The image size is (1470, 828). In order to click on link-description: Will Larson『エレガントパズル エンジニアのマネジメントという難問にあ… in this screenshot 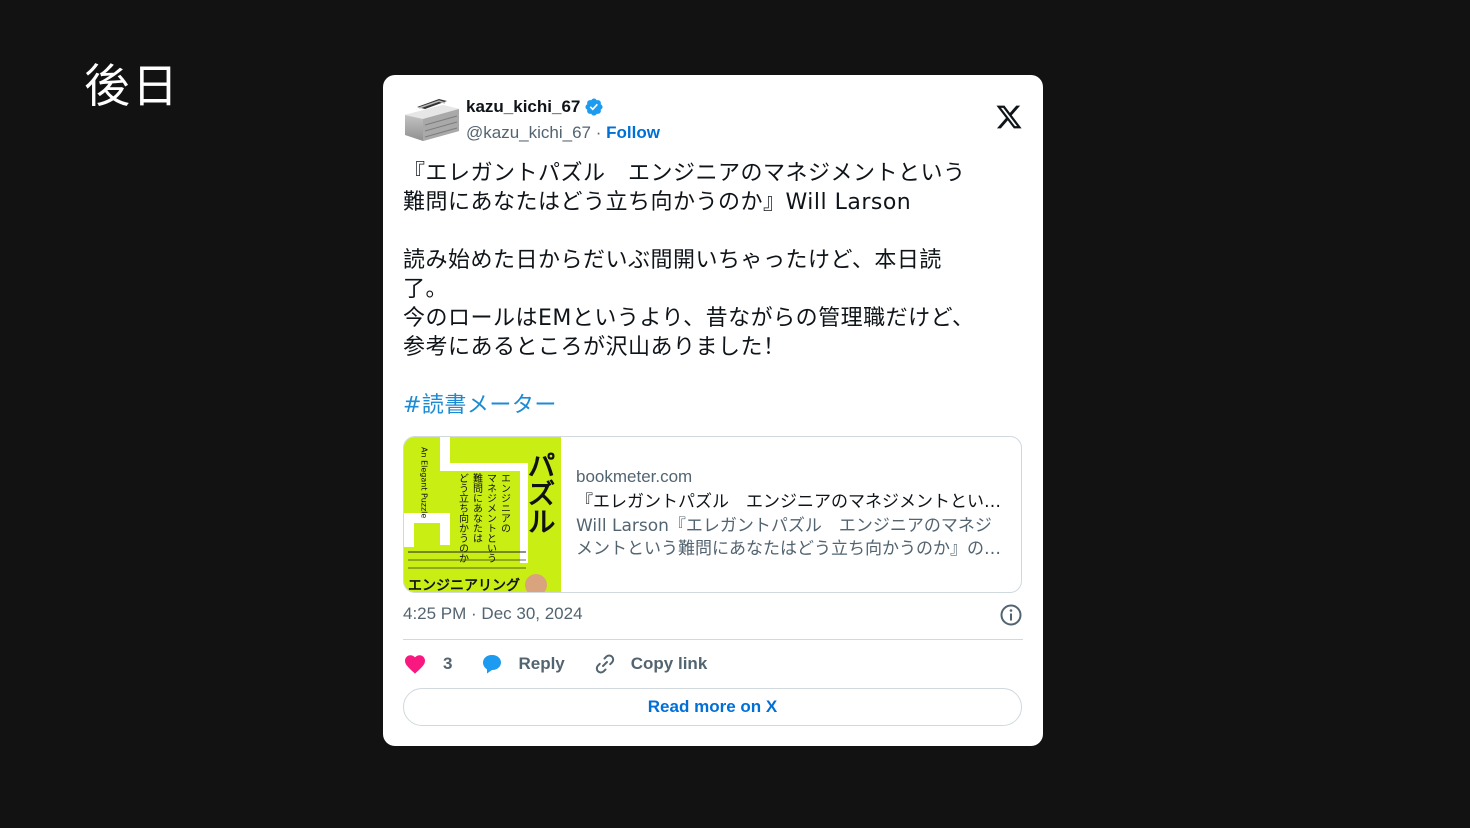, I will do `click(788, 537)`.